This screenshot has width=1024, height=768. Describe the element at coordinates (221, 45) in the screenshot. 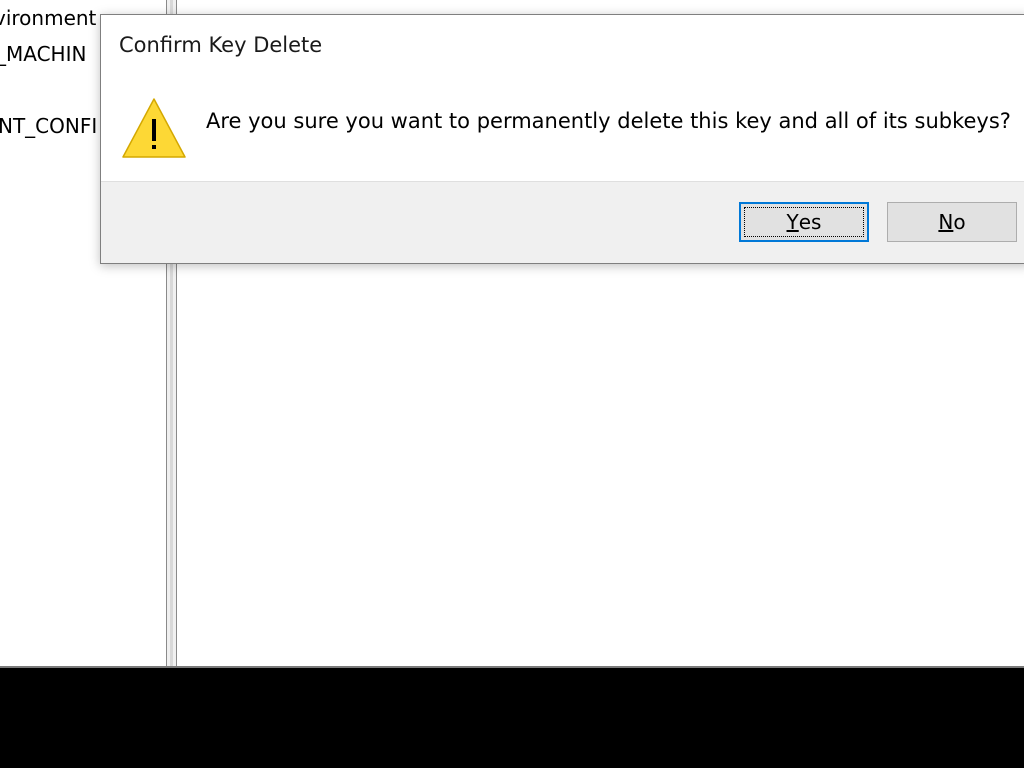

I see `dialog-title: Confirm Key Delete` at that location.